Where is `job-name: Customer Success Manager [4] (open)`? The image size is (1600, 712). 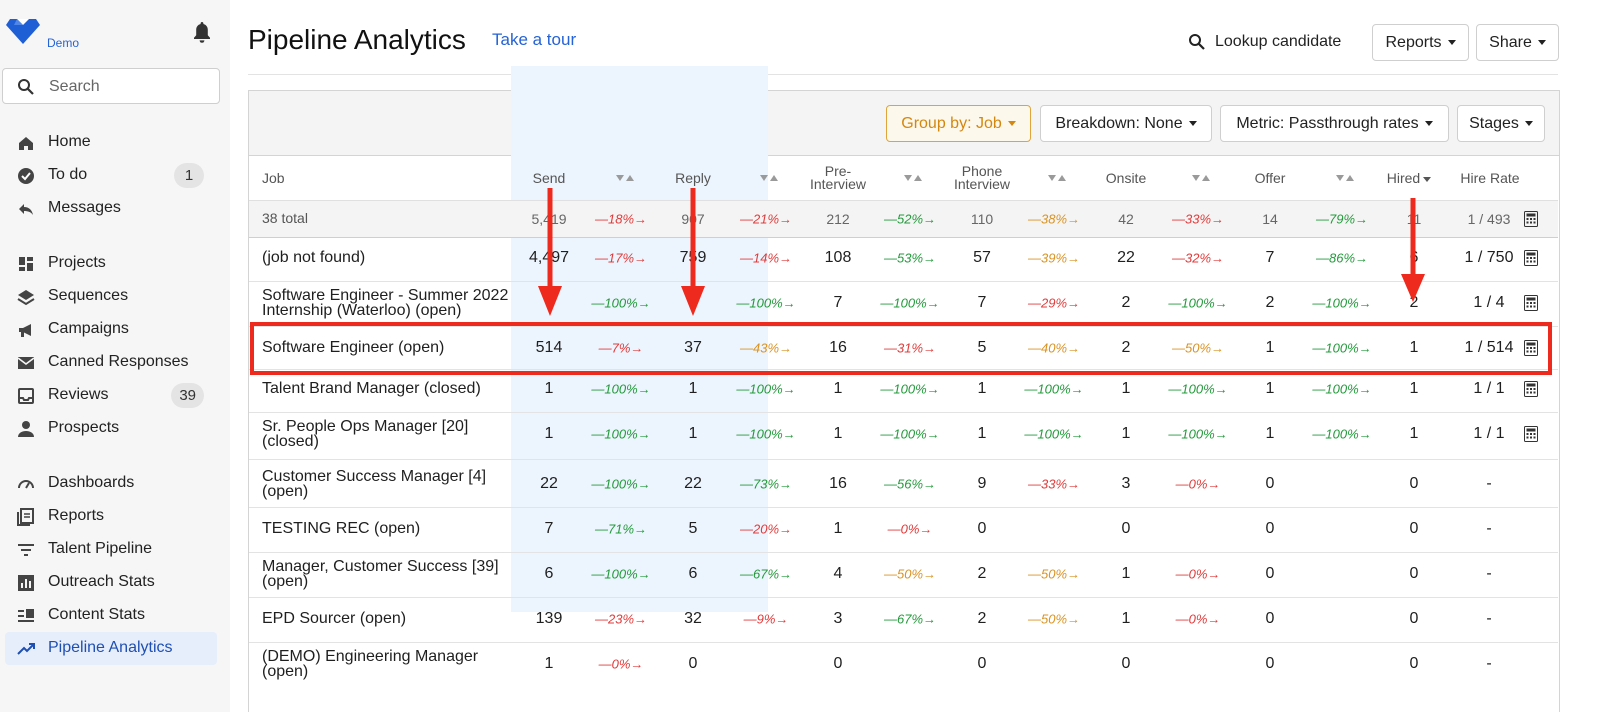 job-name: Customer Success Manager [4] (open) is located at coordinates (392, 484).